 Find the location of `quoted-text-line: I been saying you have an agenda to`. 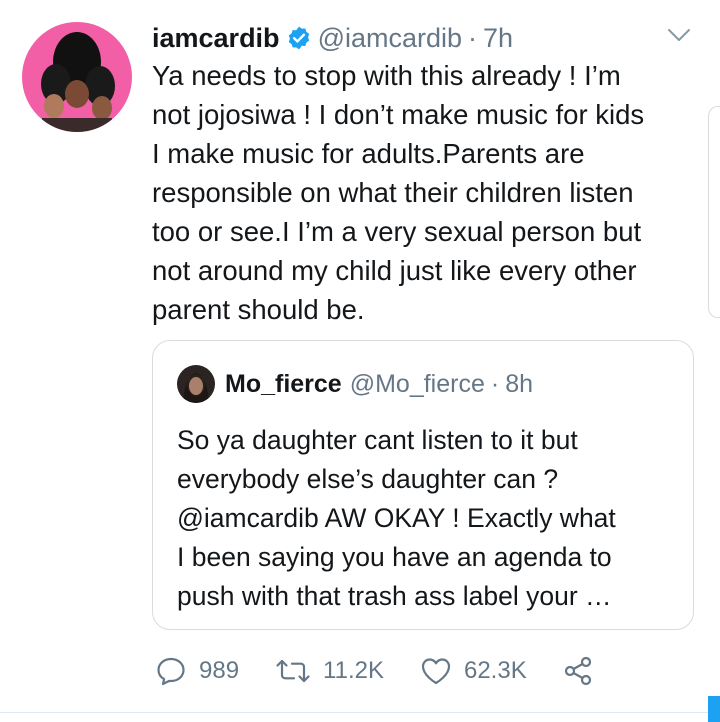

quoted-text-line: I been saying you have an agenda to is located at coordinates (394, 557).